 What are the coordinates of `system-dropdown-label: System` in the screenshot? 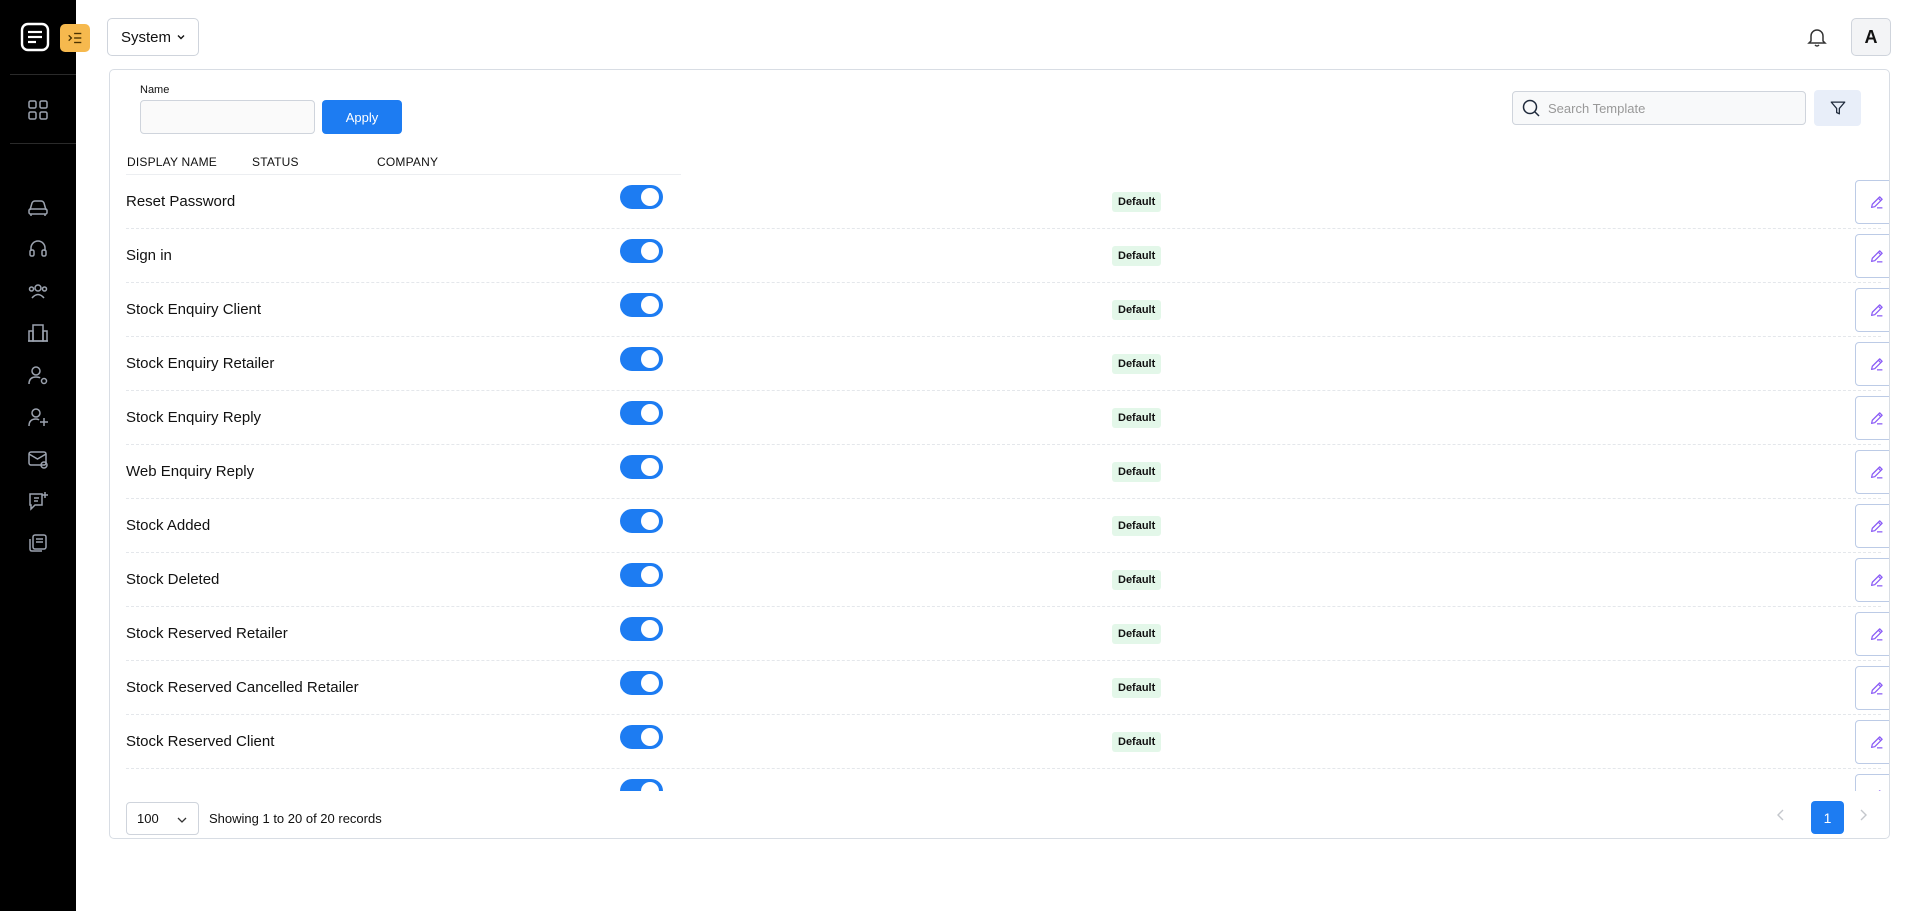 It's located at (146, 37).